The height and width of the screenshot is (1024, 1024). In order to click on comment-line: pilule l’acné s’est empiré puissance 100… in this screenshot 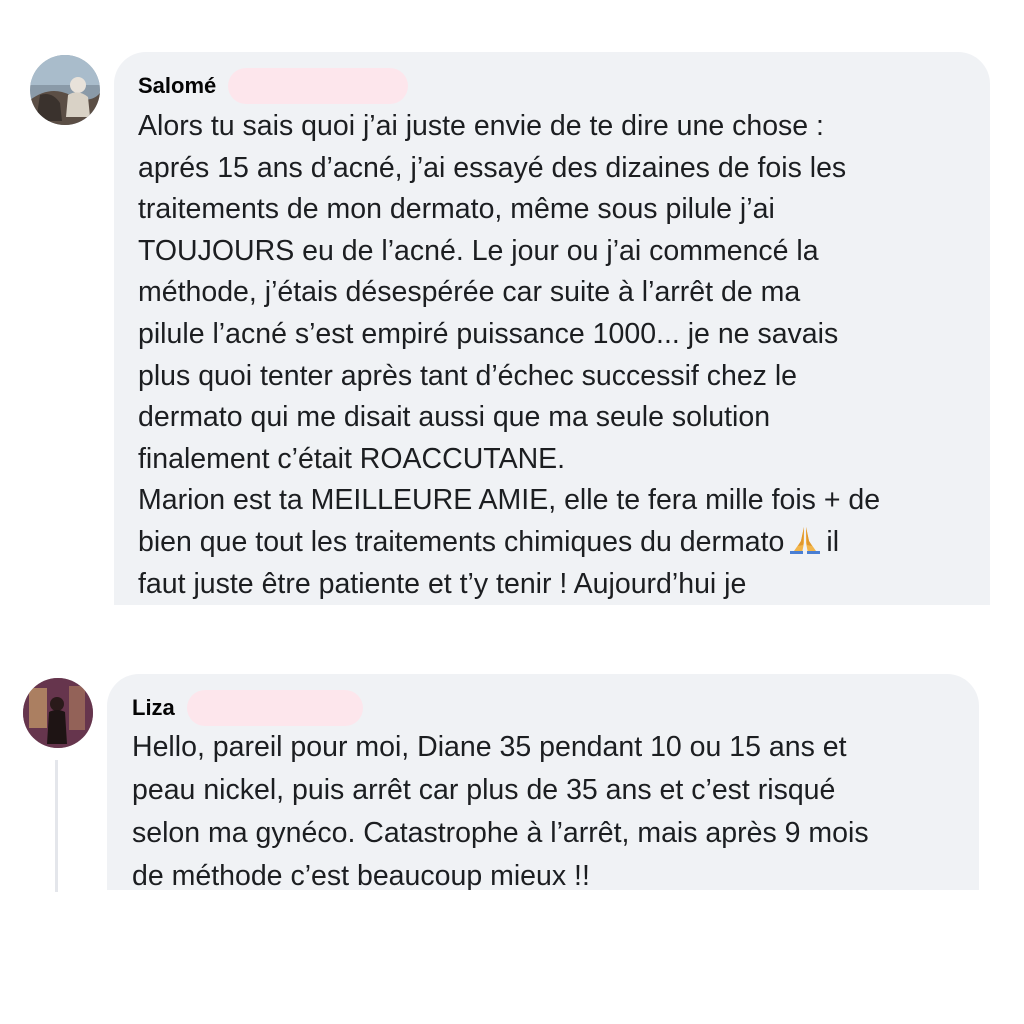, I will do `click(488, 333)`.